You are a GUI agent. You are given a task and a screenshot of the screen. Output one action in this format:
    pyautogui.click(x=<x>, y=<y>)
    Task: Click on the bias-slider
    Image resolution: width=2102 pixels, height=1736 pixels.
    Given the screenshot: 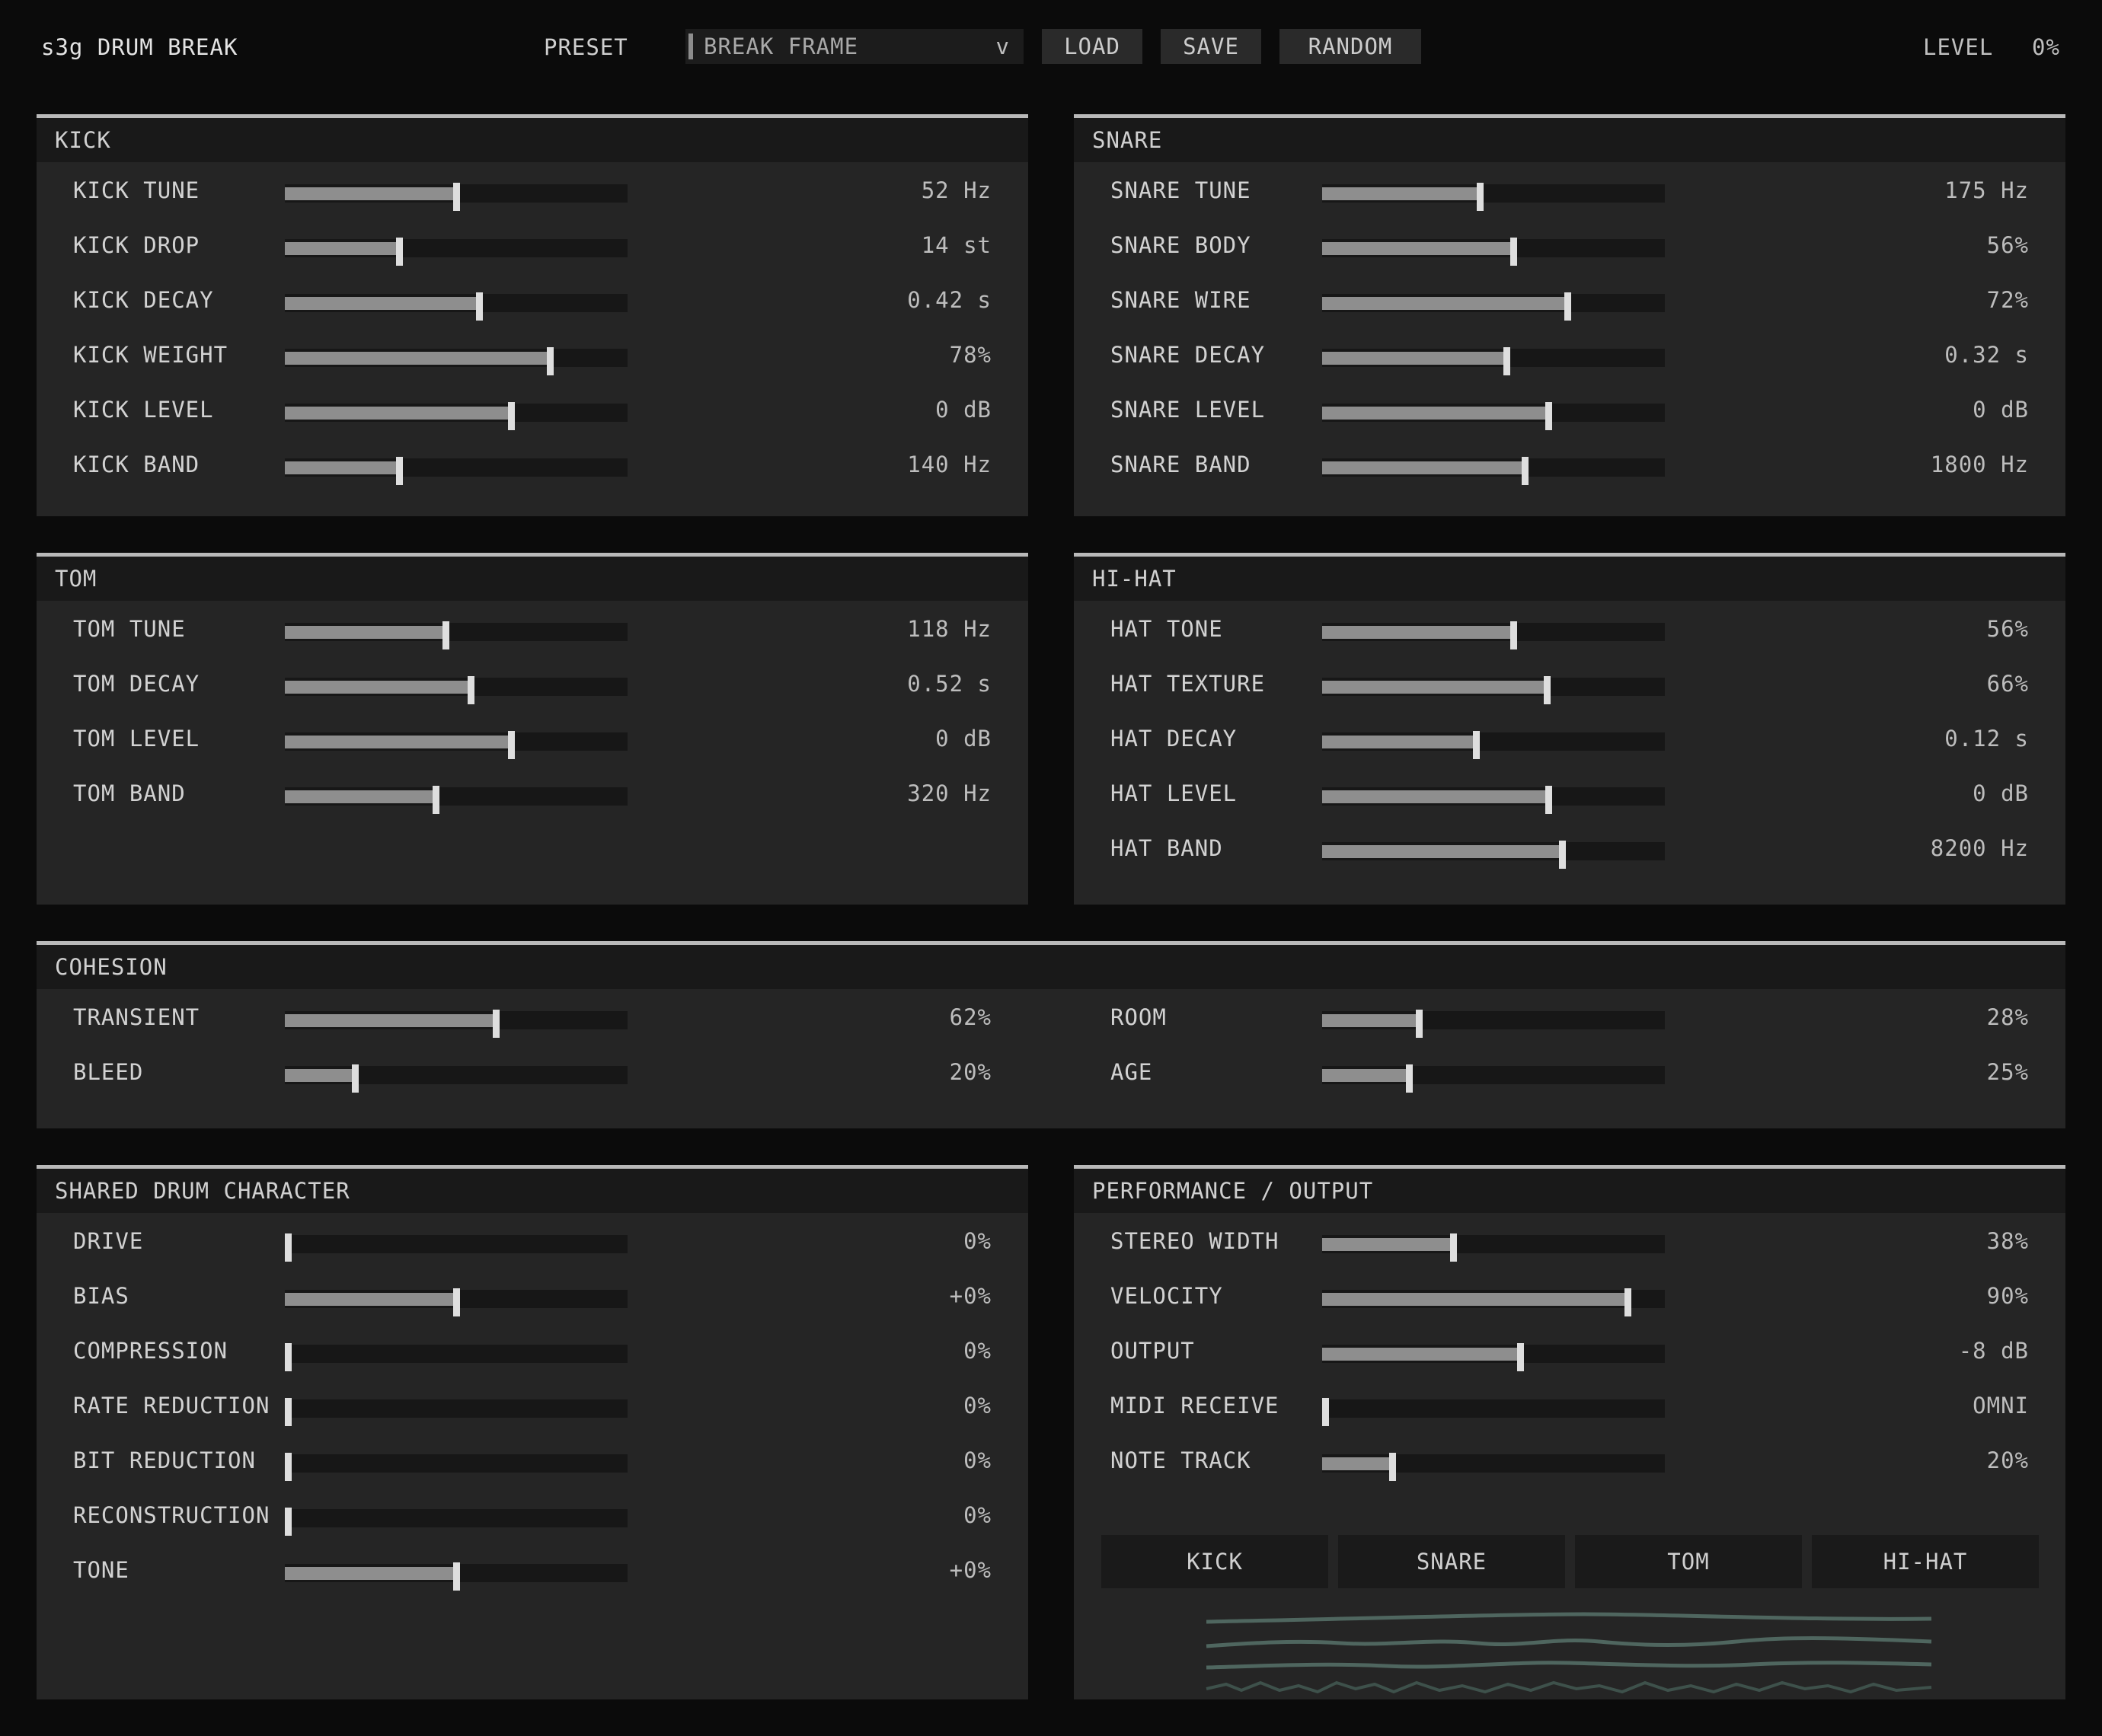 What is the action you would take?
    pyautogui.click(x=456, y=1302)
    